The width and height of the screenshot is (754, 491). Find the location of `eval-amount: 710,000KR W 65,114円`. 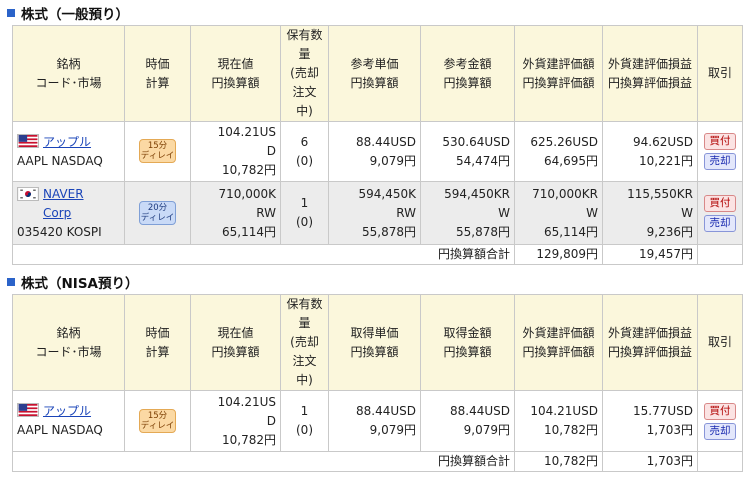

eval-amount: 710,000KR W 65,114円 is located at coordinates (558, 213).